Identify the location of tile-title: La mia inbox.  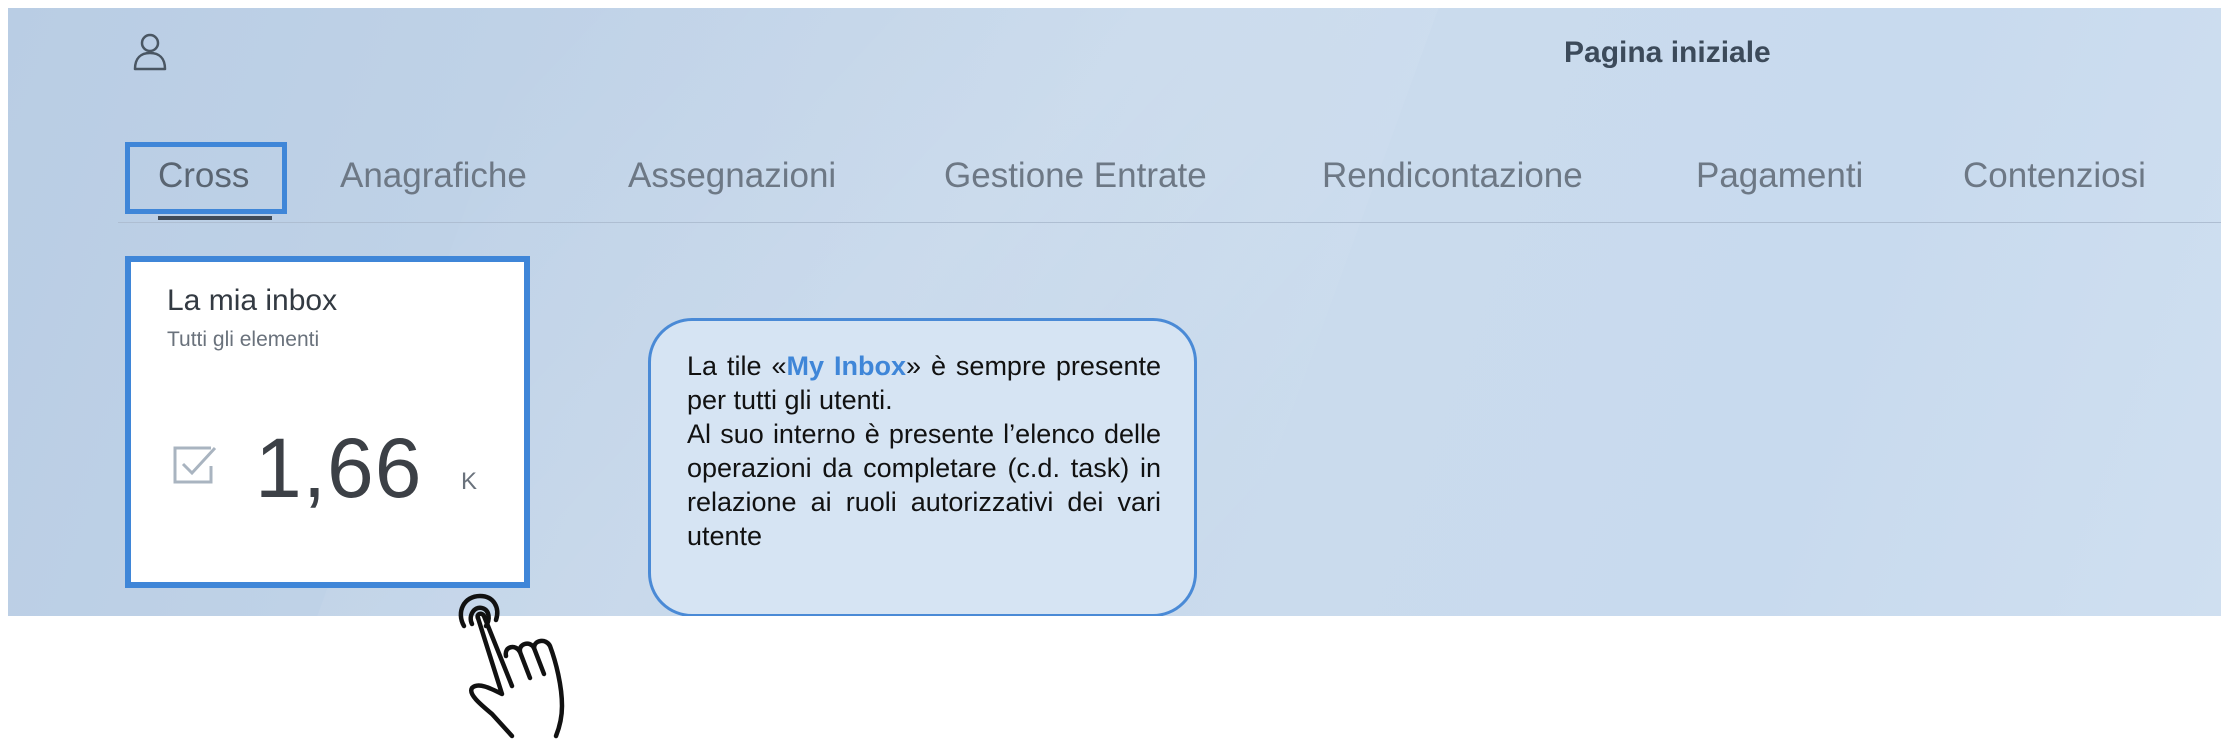
(252, 300).